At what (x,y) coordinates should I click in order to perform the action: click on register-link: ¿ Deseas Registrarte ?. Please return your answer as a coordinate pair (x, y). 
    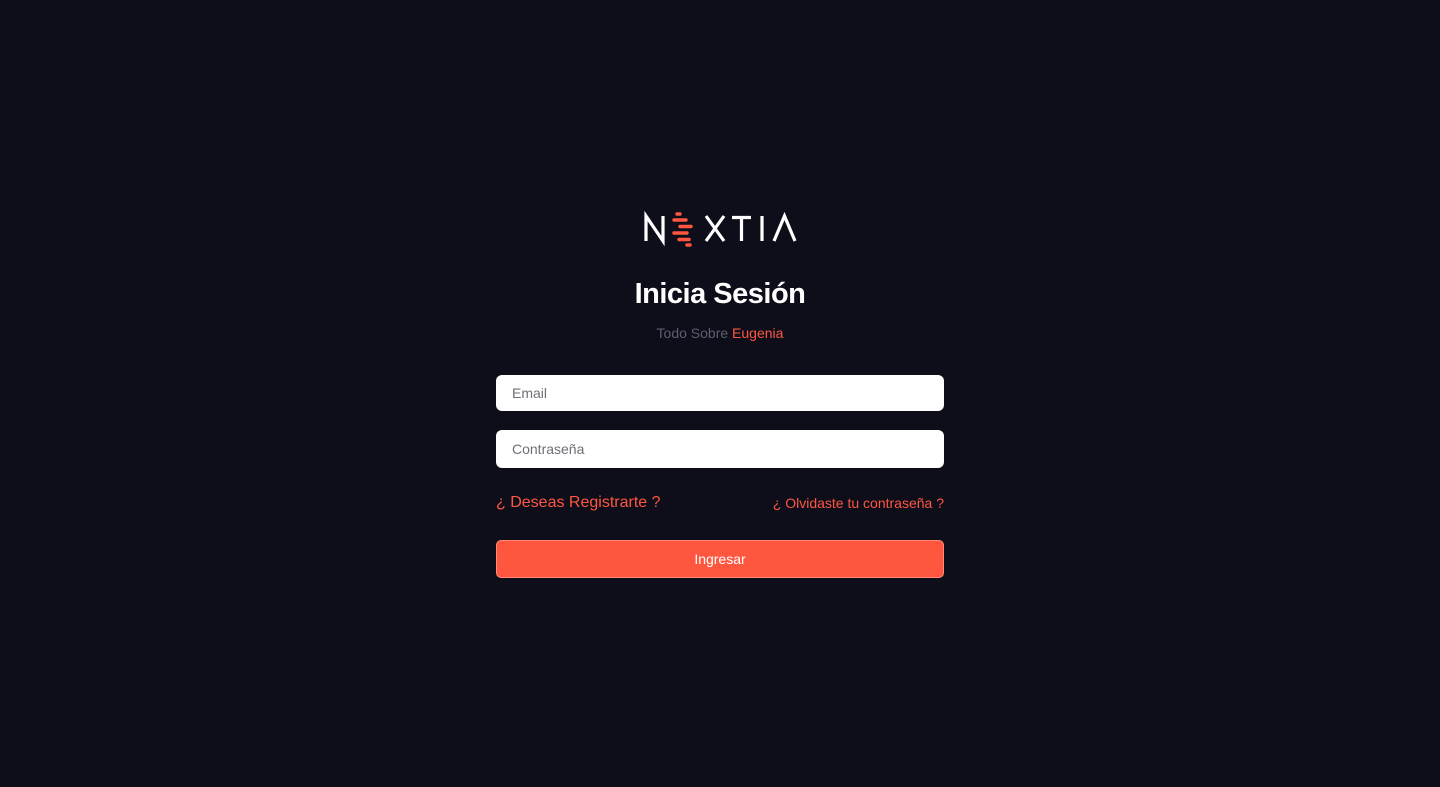
    Looking at the image, I should click on (578, 503).